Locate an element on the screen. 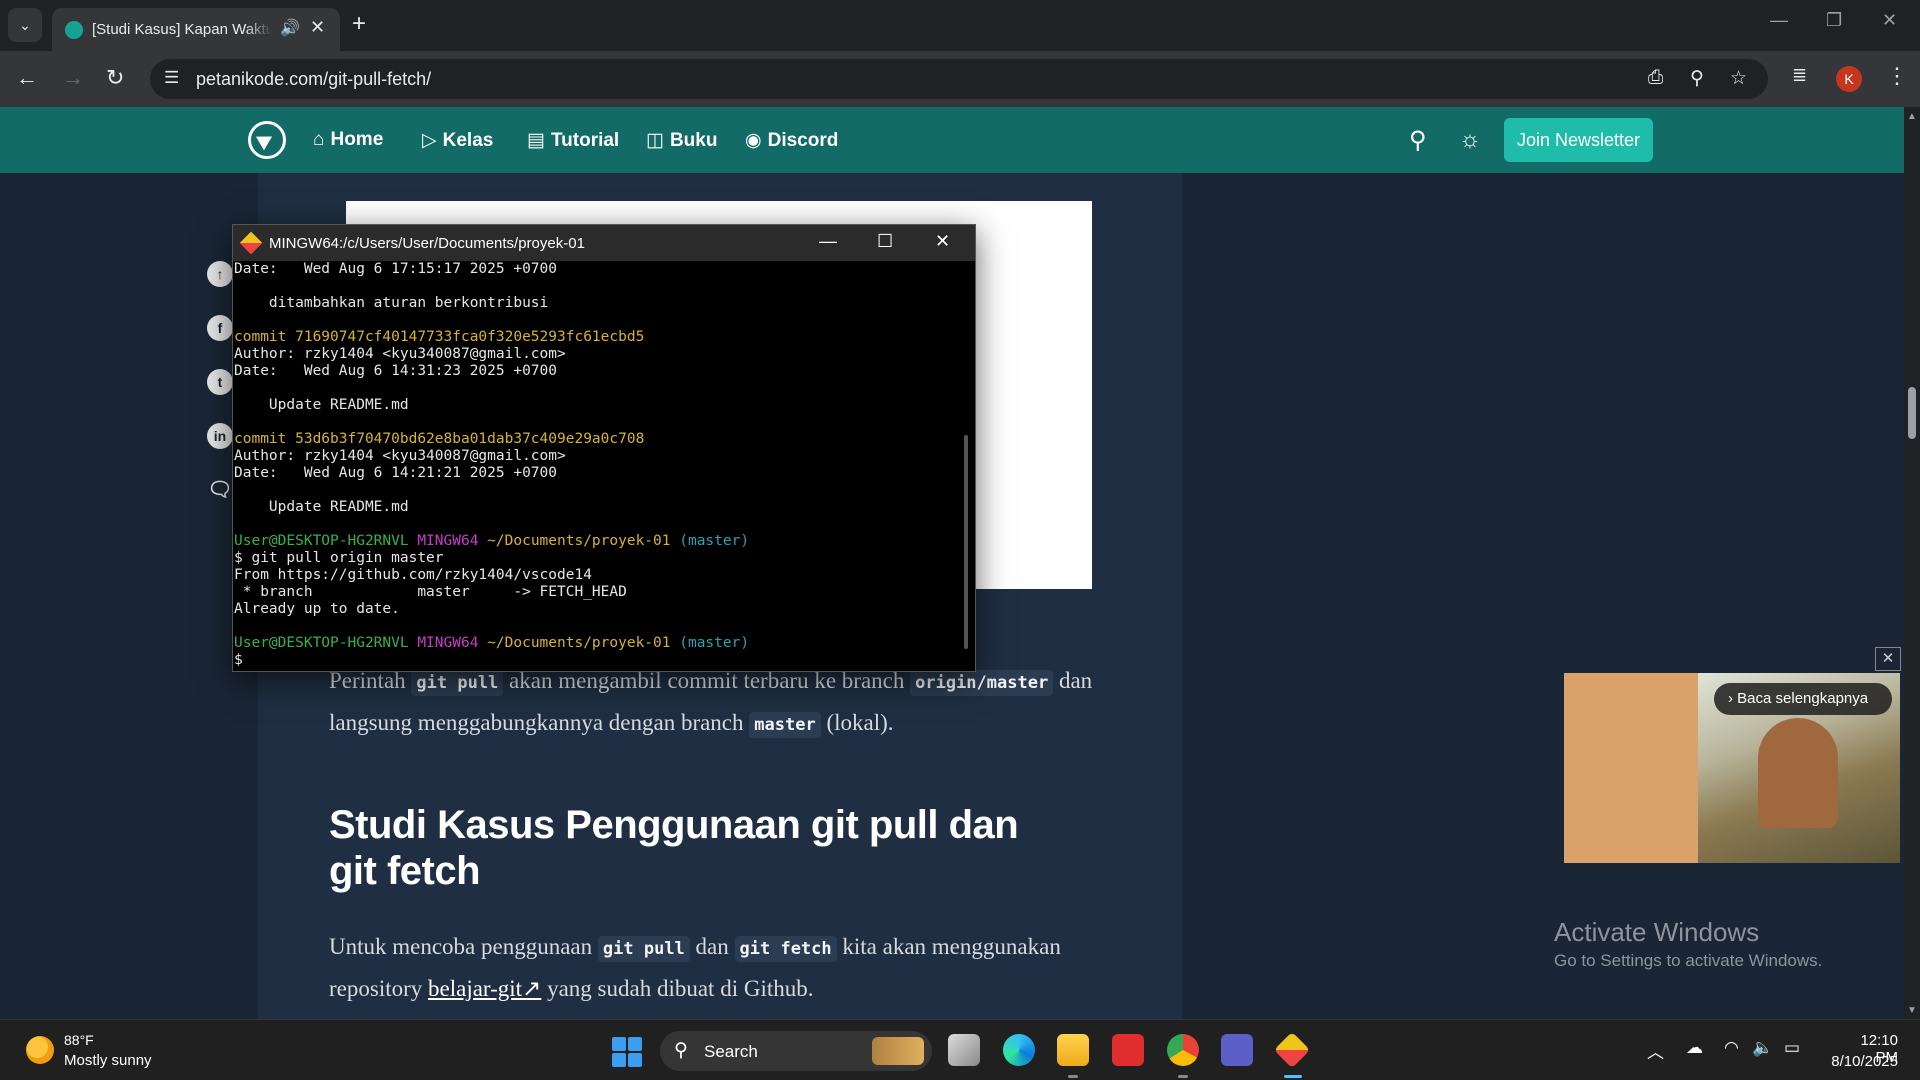 The image size is (1920, 1080). zoom-icon: ⚲ is located at coordinates (1697, 78).